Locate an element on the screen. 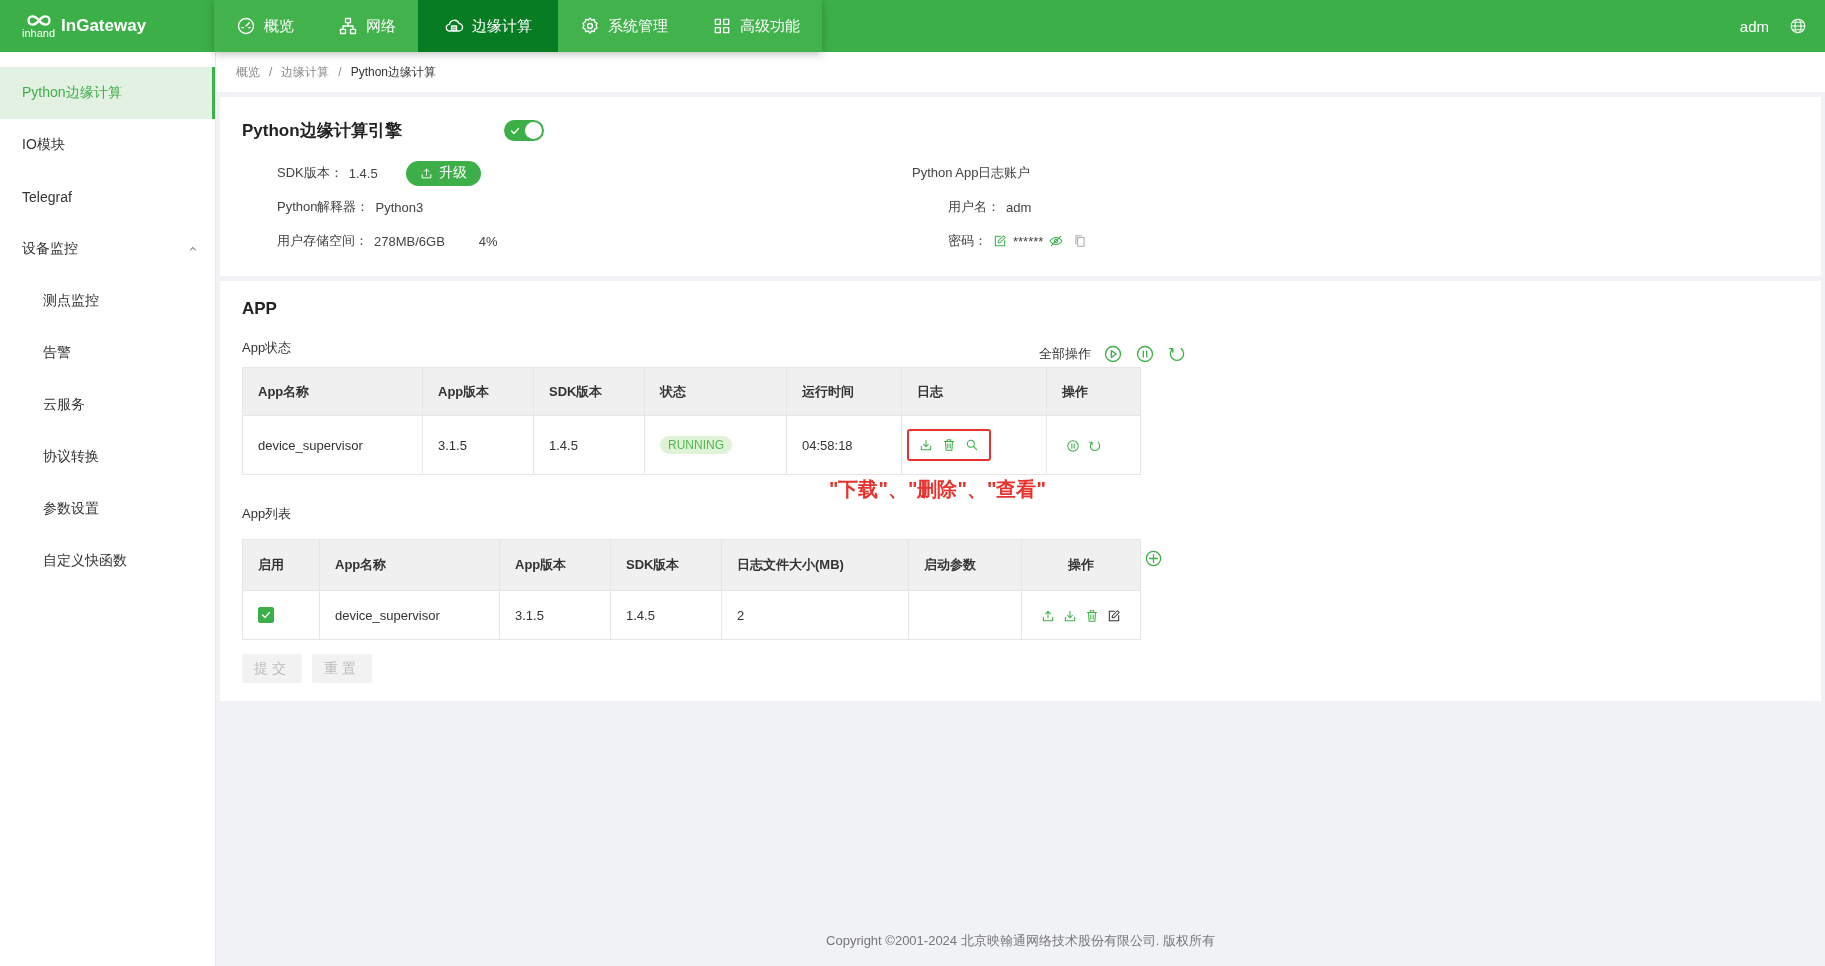  subsection-title: App状态 is located at coordinates (267, 348).